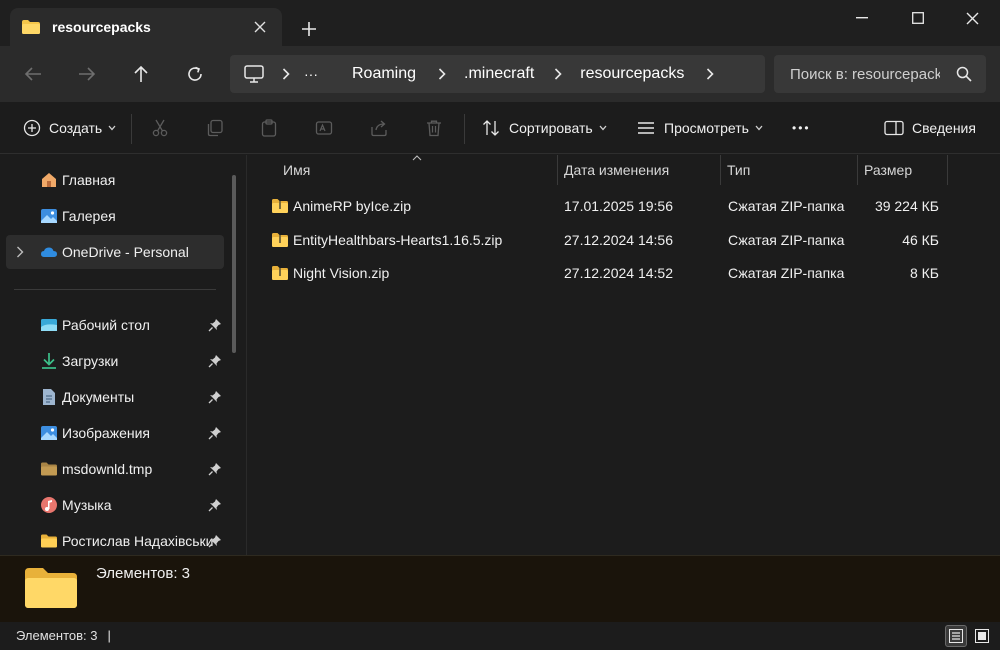 This screenshot has width=1000, height=650. What do you see at coordinates (972, 18) in the screenshot?
I see `close-window-button` at bounding box center [972, 18].